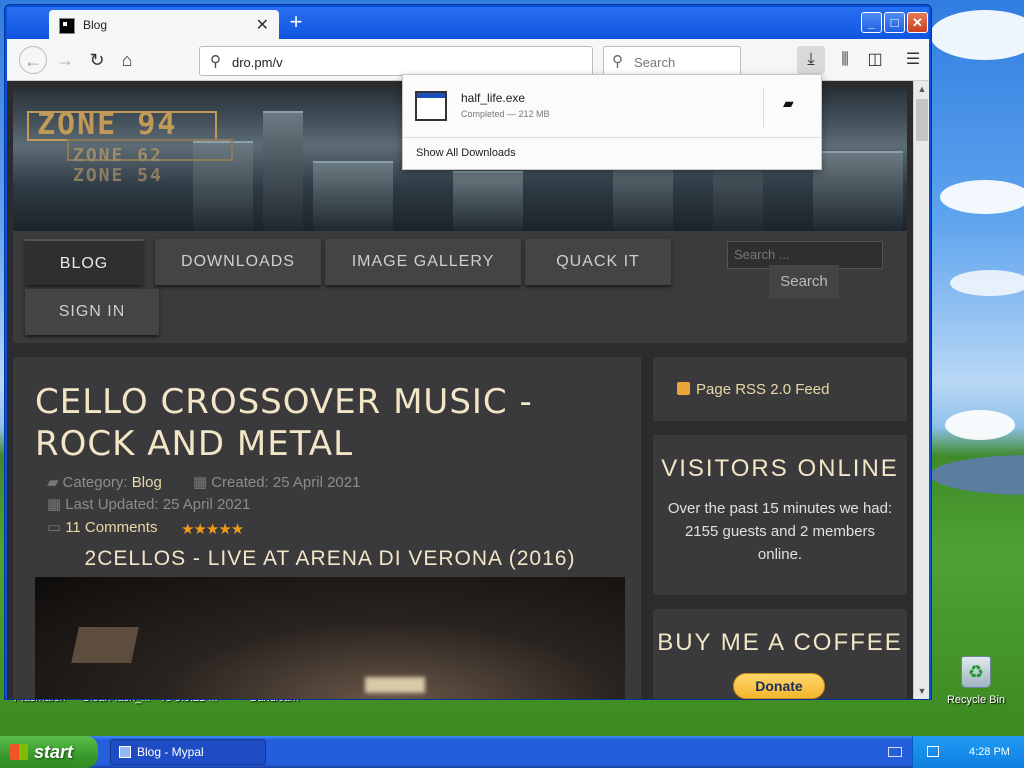  What do you see at coordinates (968, 752) in the screenshot?
I see `system-tray: 4:28 PM` at bounding box center [968, 752].